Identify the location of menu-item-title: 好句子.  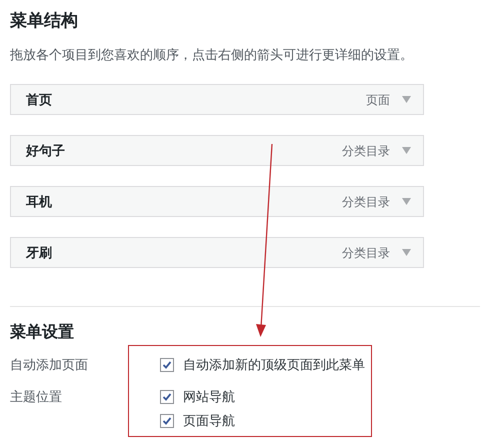
(45, 151).